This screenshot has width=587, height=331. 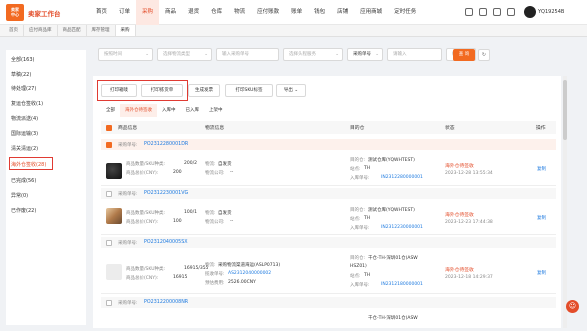 What do you see at coordinates (483, 12) in the screenshot?
I see `message-icon` at bounding box center [483, 12].